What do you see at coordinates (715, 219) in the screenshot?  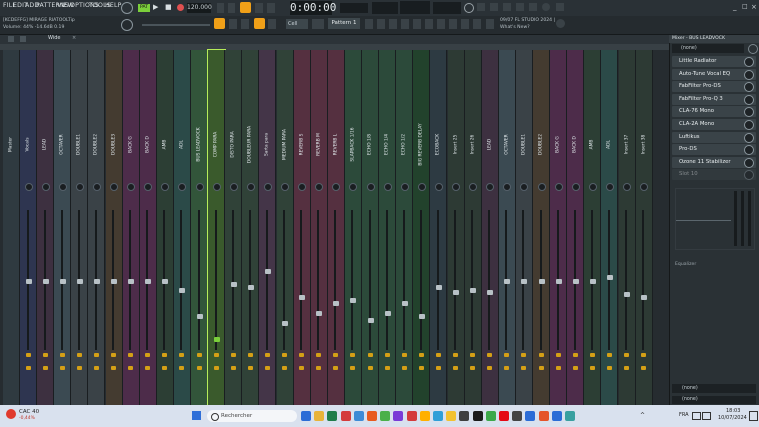 I see `insert-eq-graph` at bounding box center [715, 219].